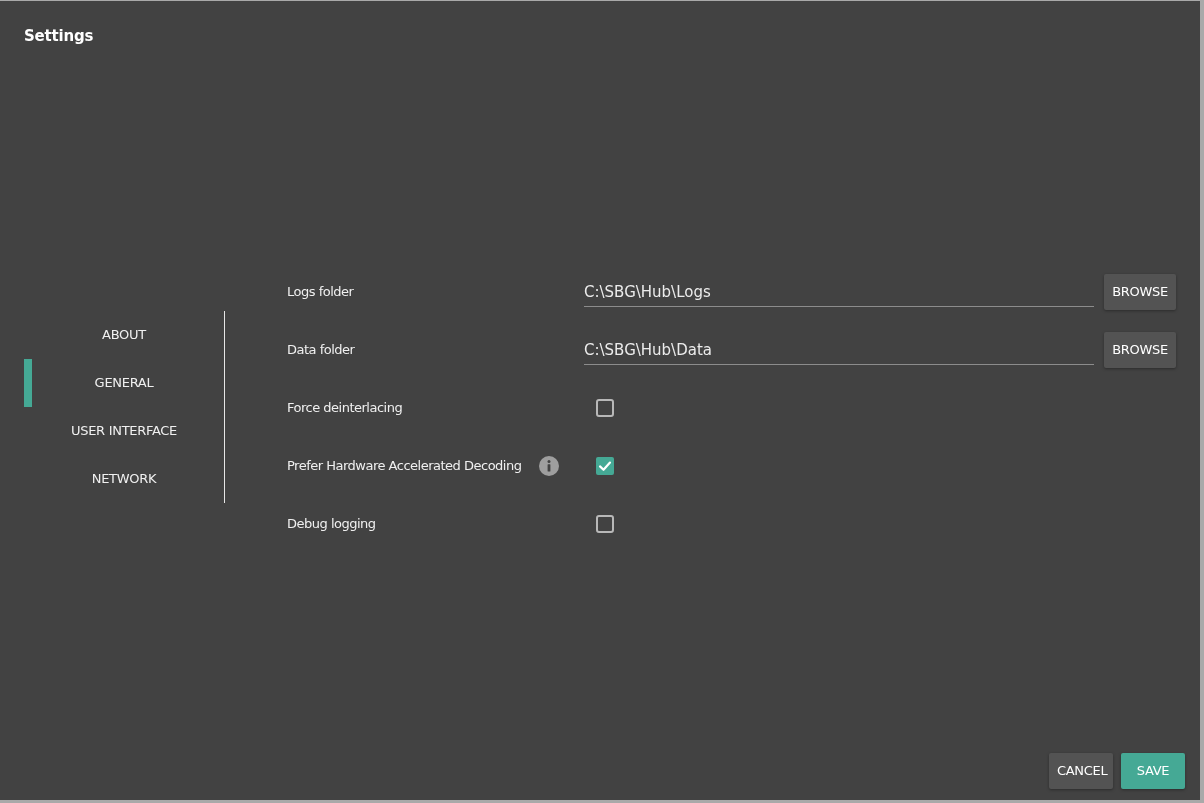 Image resolution: width=1204 pixels, height=803 pixels. I want to click on sidebar-tab: NETWORK, so click(124, 479).